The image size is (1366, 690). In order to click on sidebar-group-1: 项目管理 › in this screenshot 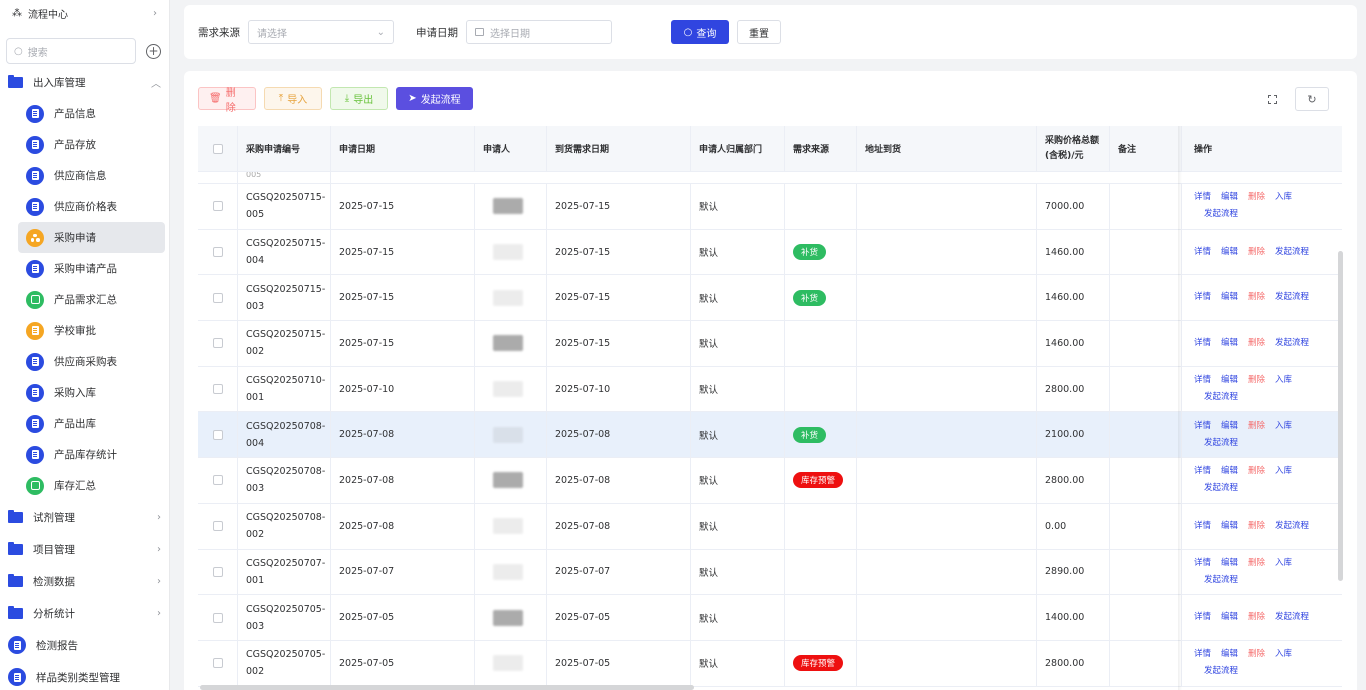, I will do `click(84, 549)`.